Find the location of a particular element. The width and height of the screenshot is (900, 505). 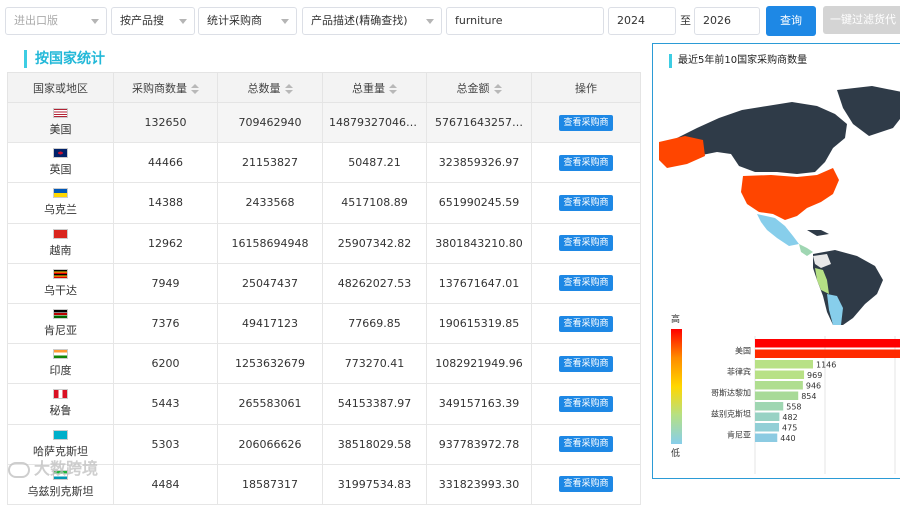

stat-by-select: 统计采购商 is located at coordinates (247, 21).